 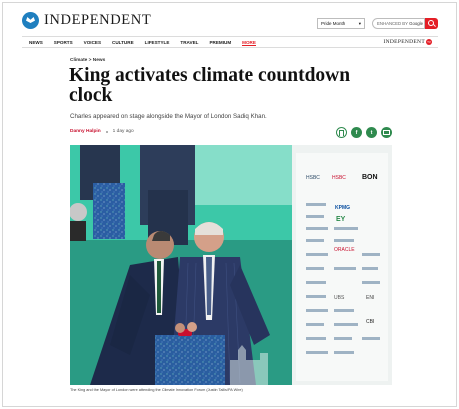 I want to click on nav-item-culture: CULTURE, so click(x=123, y=42).